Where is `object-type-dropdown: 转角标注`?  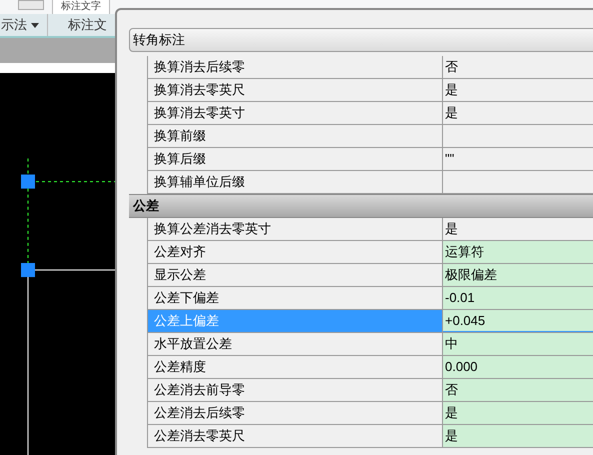
object-type-dropdown: 转角标注 is located at coordinates (361, 40).